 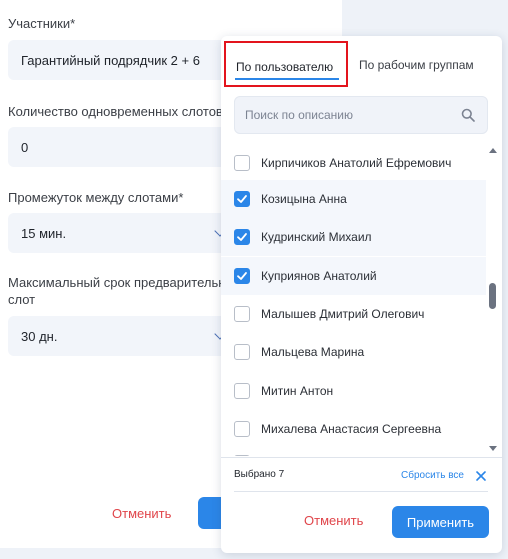 I want to click on list-item-label: Мальцева Марина, so click(x=313, y=352).